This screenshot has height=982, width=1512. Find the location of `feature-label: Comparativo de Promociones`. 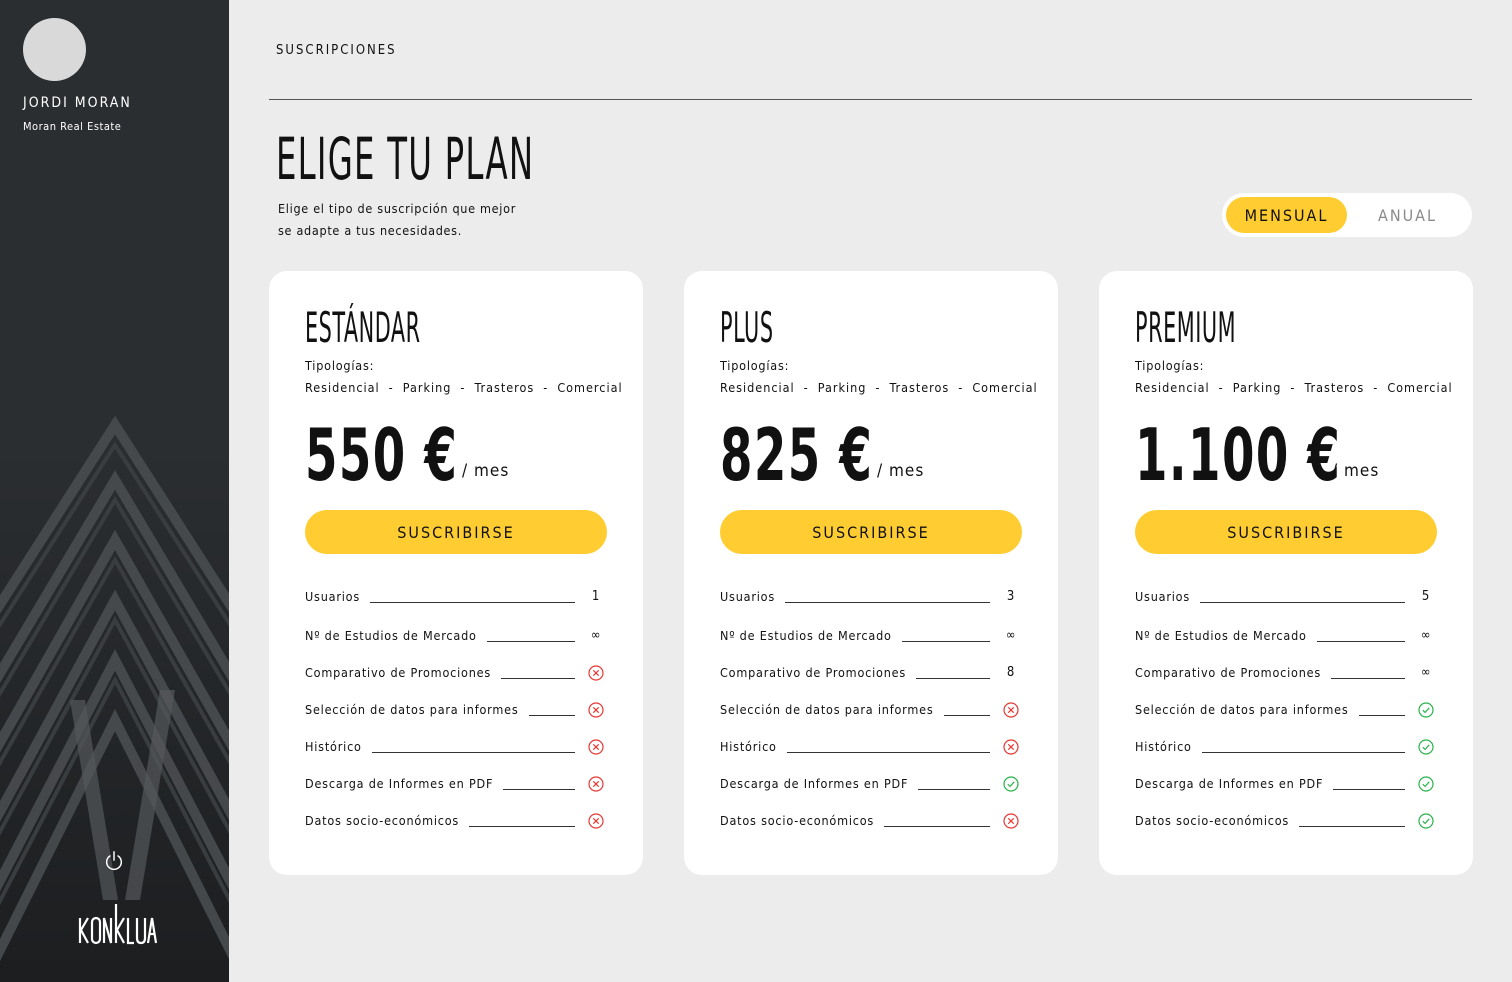

feature-label: Comparativo de Promociones is located at coordinates (398, 672).